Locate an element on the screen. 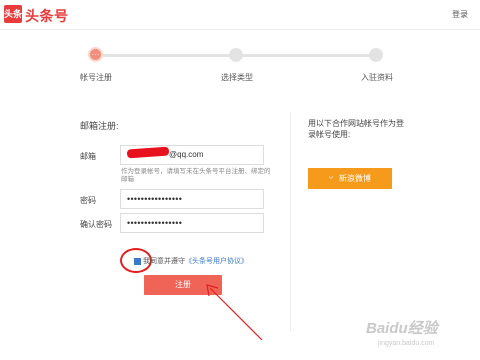 The width and height of the screenshot is (480, 360). partner-login-text: 用以下合作网站帐号作为登录帐号使用: is located at coordinates (356, 129).